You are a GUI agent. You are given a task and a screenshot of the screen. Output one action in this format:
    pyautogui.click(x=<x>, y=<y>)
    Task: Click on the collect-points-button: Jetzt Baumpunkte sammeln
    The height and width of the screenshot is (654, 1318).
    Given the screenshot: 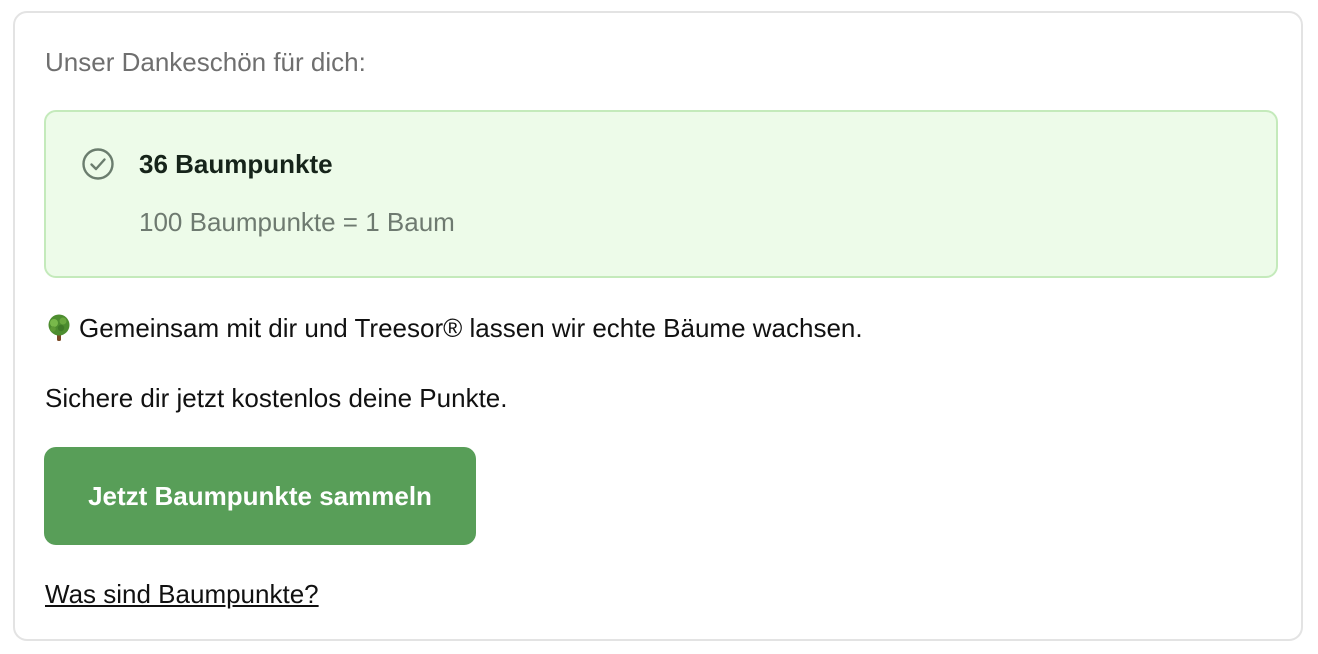 What is the action you would take?
    pyautogui.click(x=260, y=496)
    